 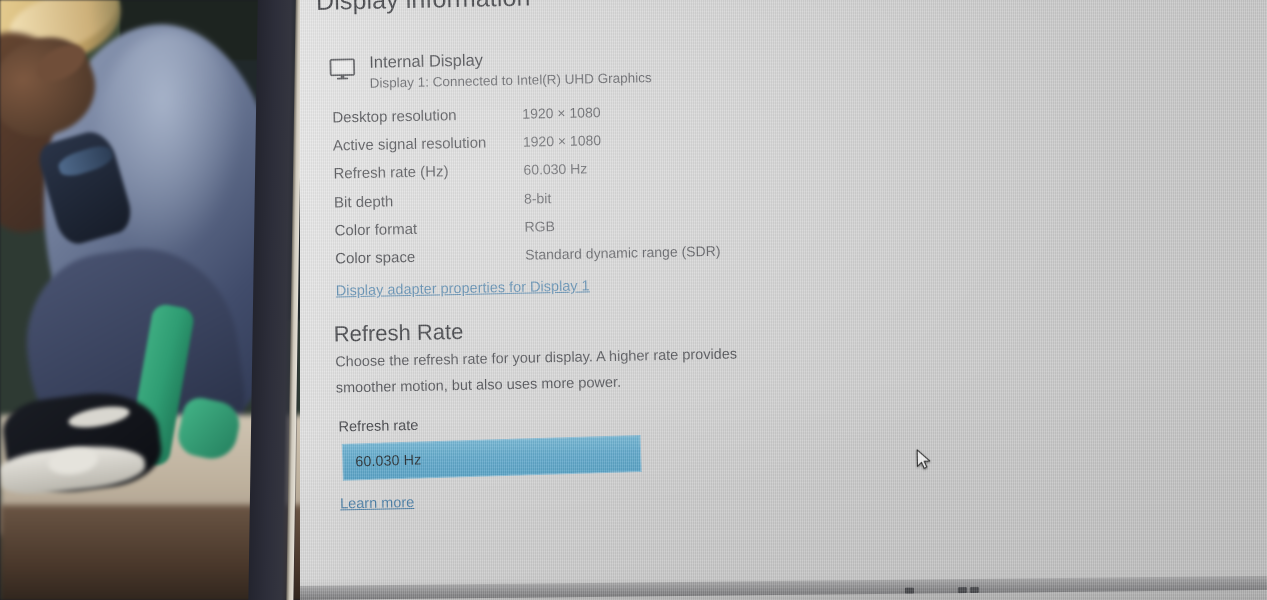 What do you see at coordinates (391, 173) in the screenshot?
I see `spec-label: Refresh rate (Hz)` at bounding box center [391, 173].